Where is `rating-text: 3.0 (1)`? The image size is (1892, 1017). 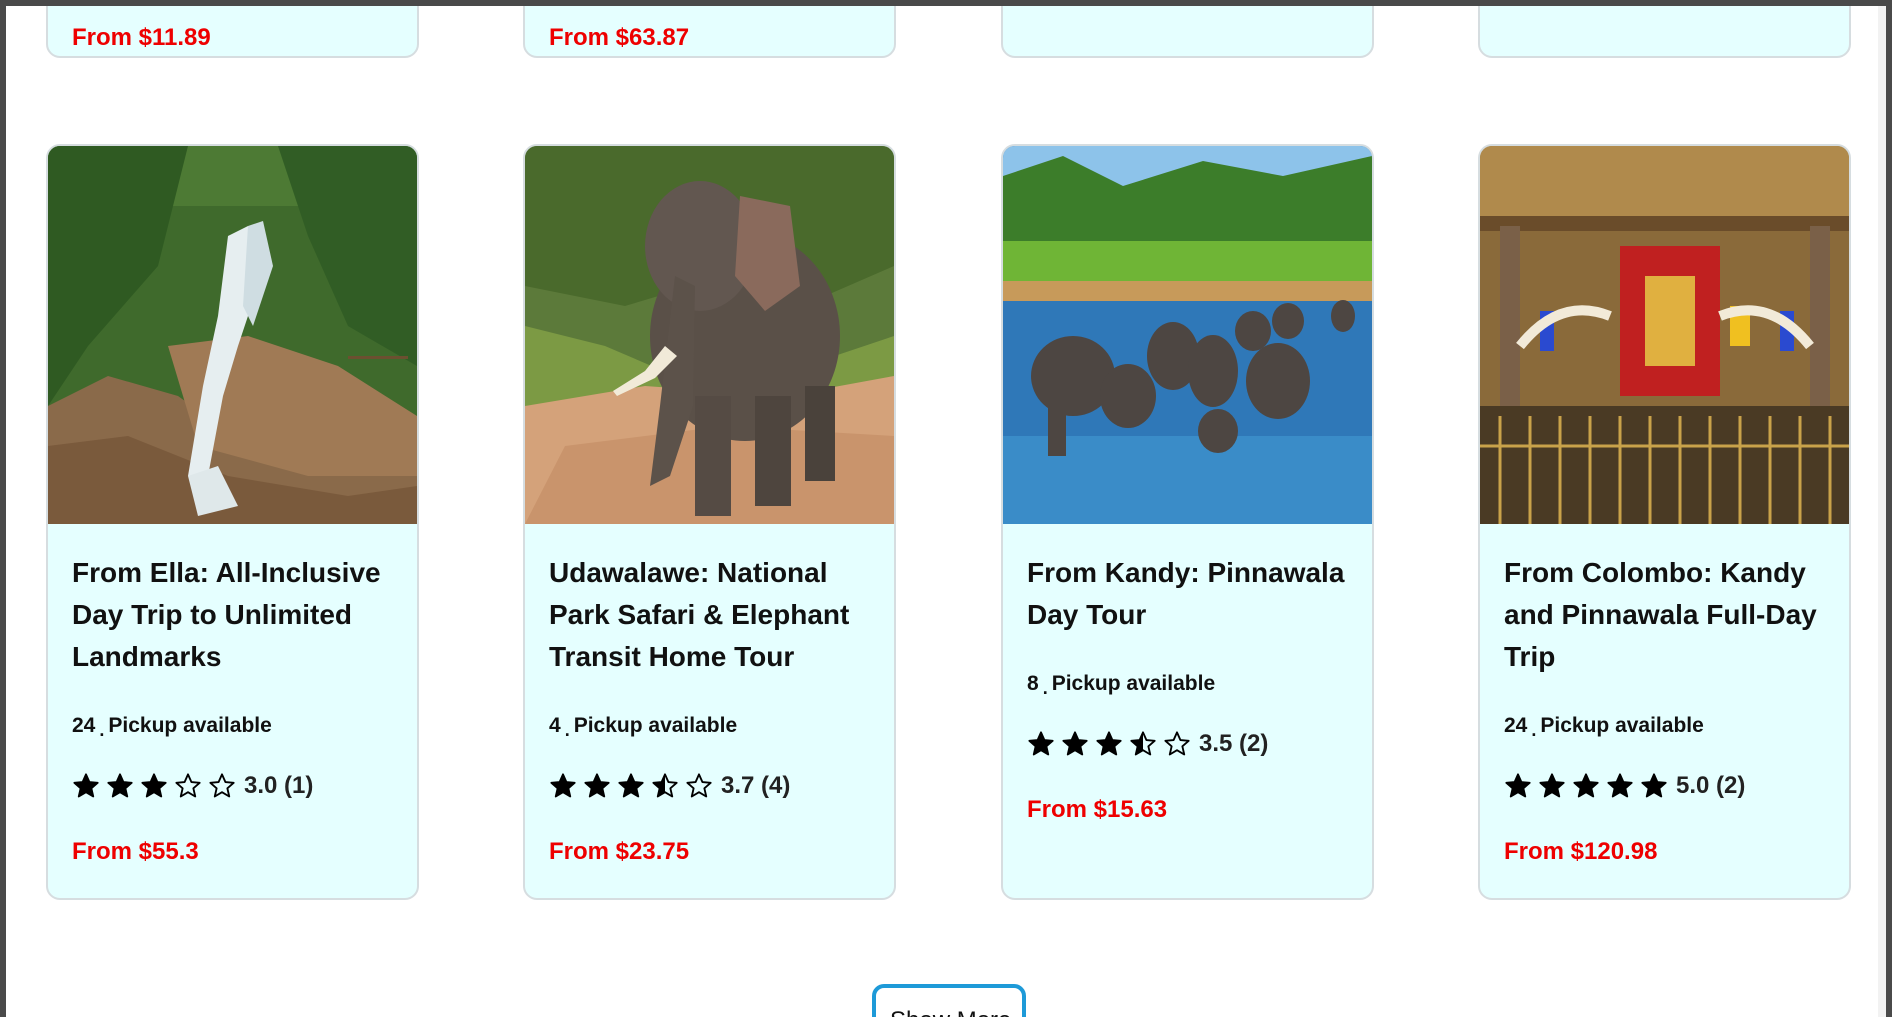
rating-text: 3.0 (1) is located at coordinates (279, 785).